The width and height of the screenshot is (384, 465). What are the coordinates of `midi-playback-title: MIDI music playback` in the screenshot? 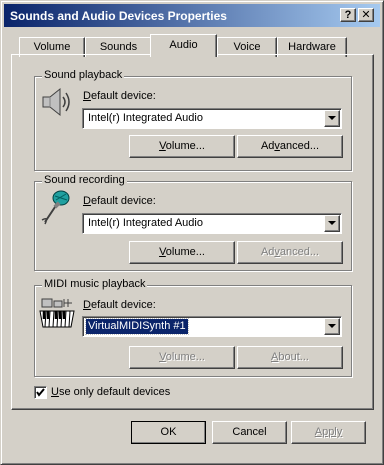 It's located at (95, 284).